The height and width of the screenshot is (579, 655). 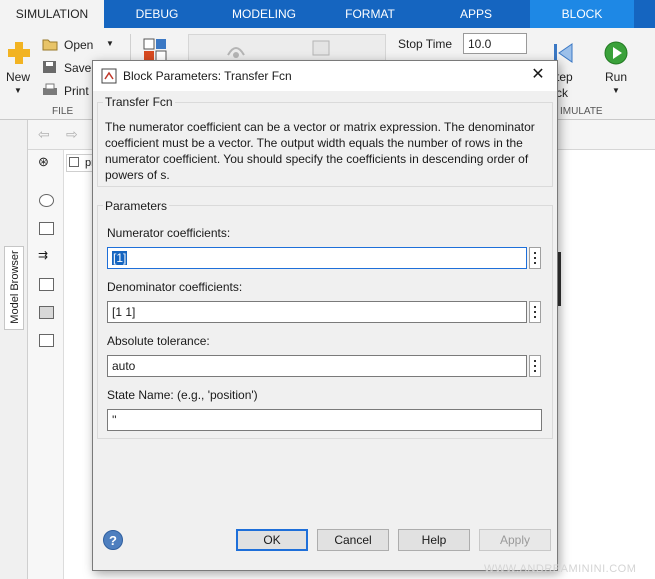 I want to click on image-icon, so click(x=46, y=312).